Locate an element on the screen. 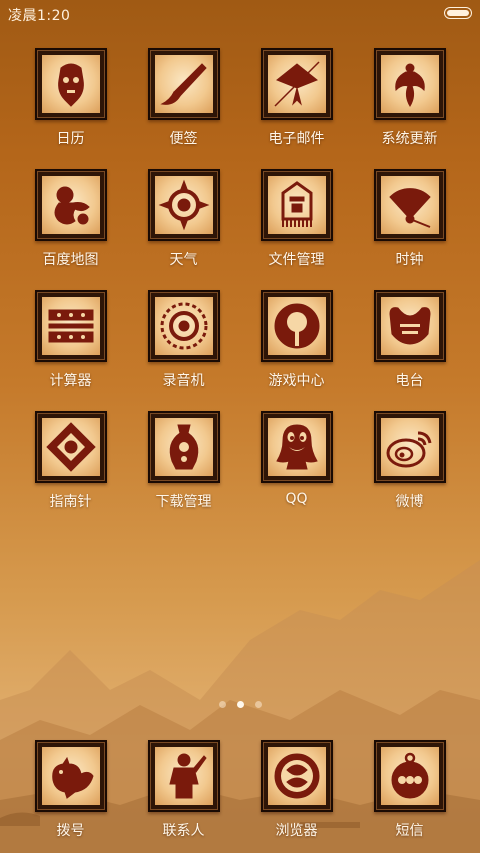  app-calendar: 日历 is located at coordinates (70, 98).